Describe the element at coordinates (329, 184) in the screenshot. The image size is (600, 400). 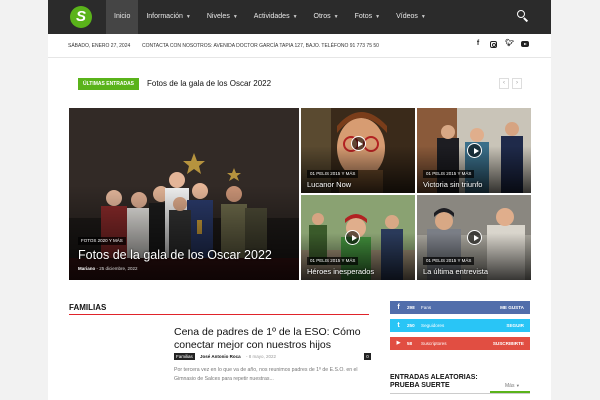
I see `featured-small-title: Lucanor Now` at that location.